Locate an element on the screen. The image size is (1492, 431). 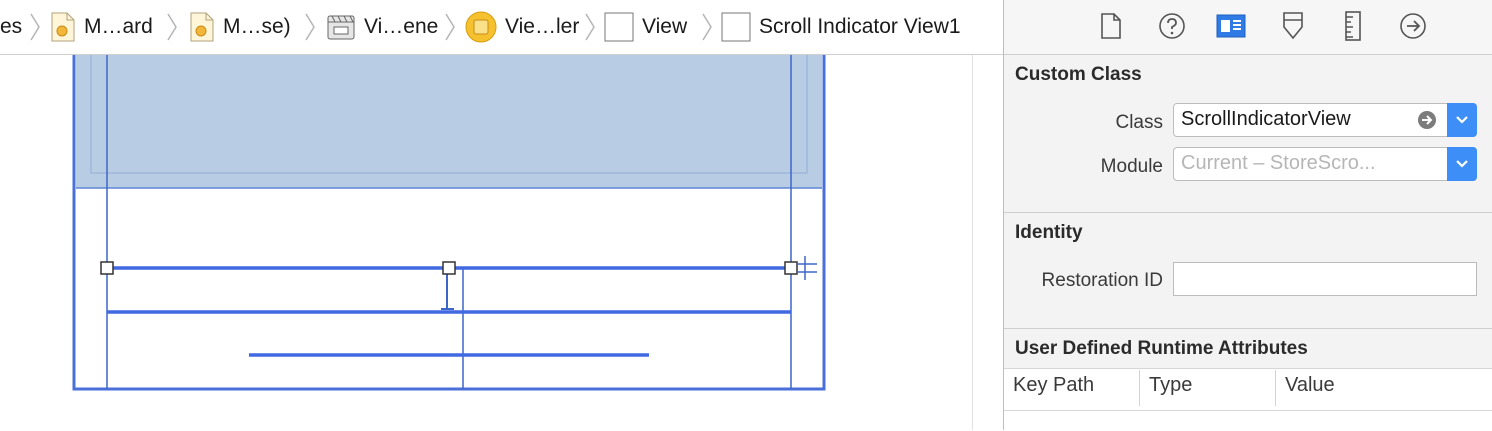
breadcrumb-label: View is located at coordinates (665, 26).